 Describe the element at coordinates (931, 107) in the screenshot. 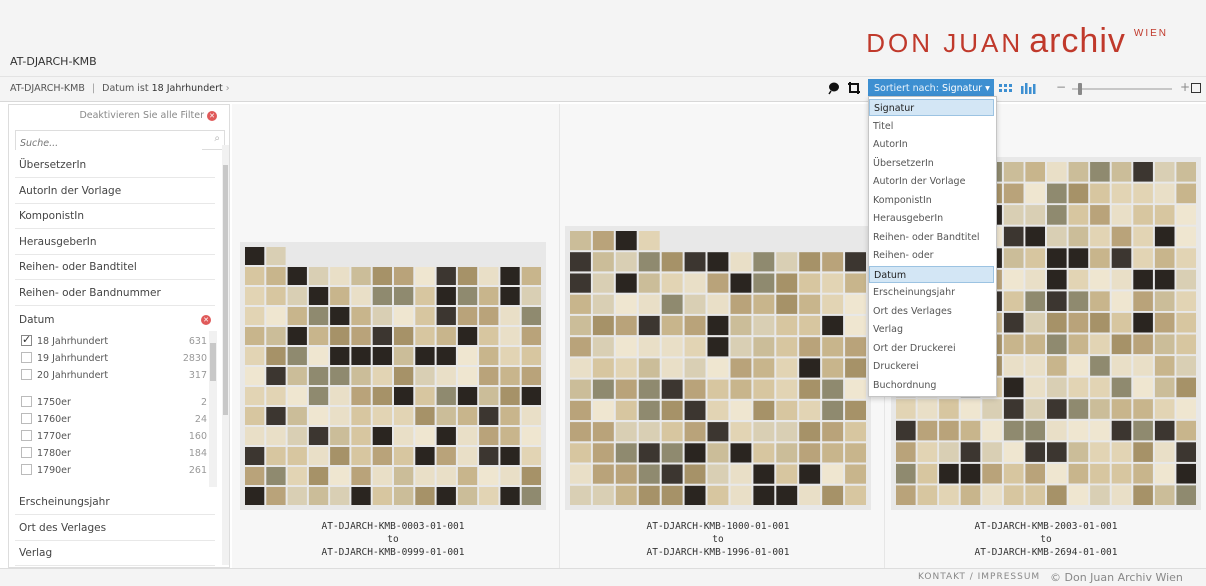

I see `sort-option: Signatur` at that location.